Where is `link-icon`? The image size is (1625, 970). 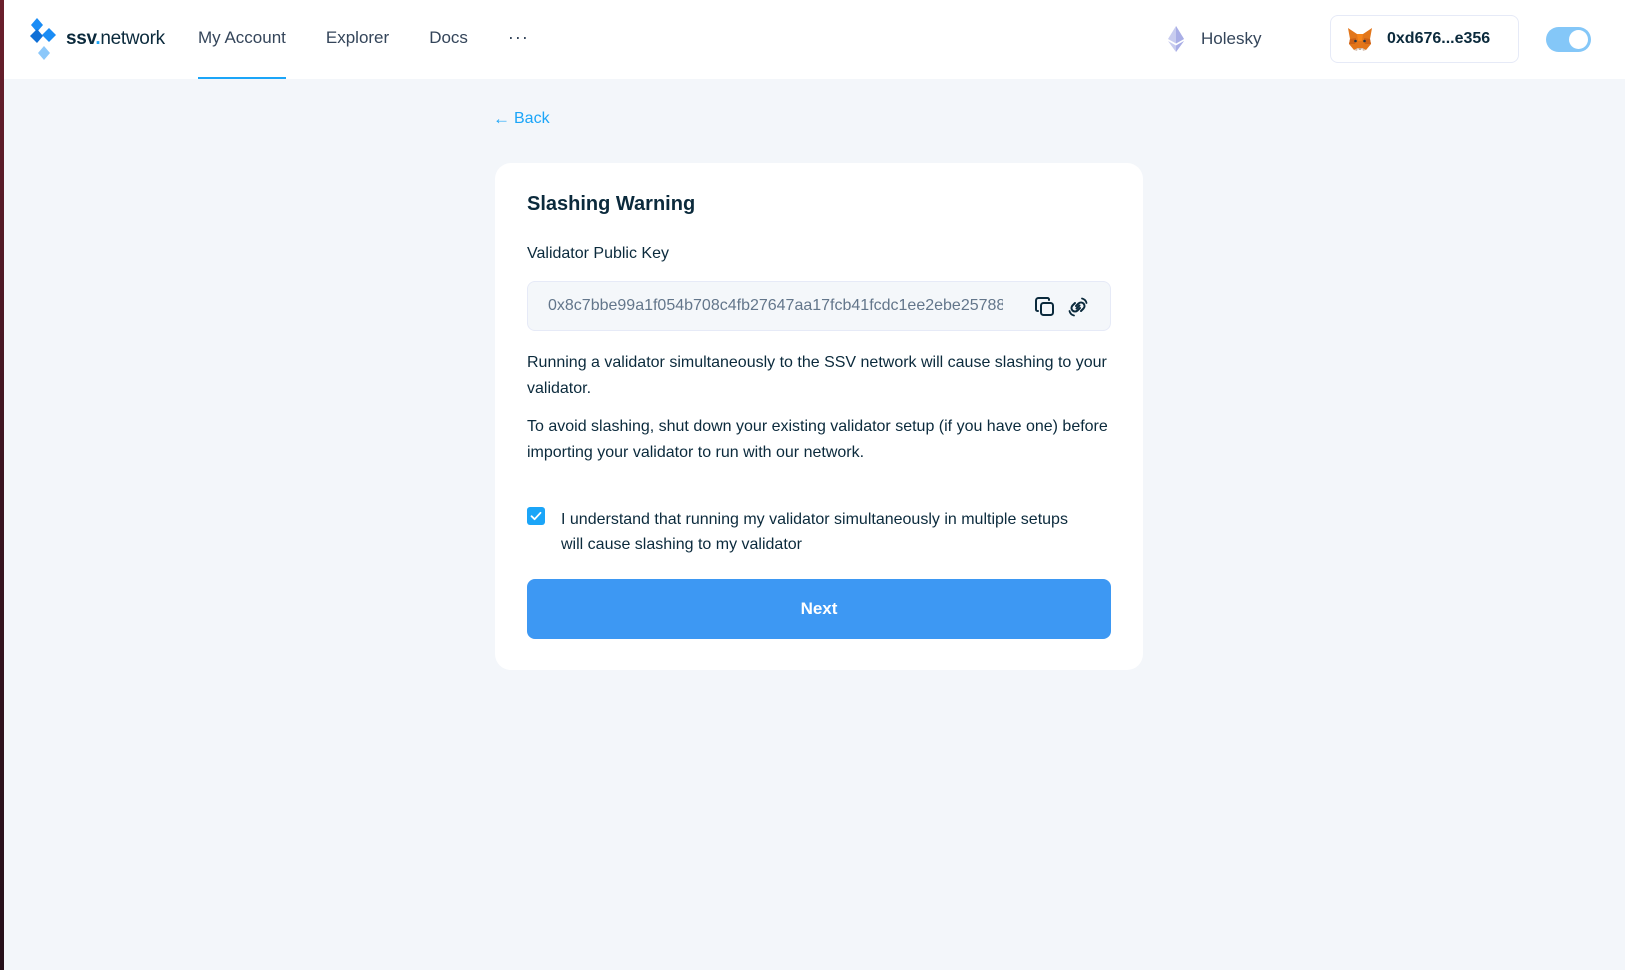
link-icon is located at coordinates (1078, 307).